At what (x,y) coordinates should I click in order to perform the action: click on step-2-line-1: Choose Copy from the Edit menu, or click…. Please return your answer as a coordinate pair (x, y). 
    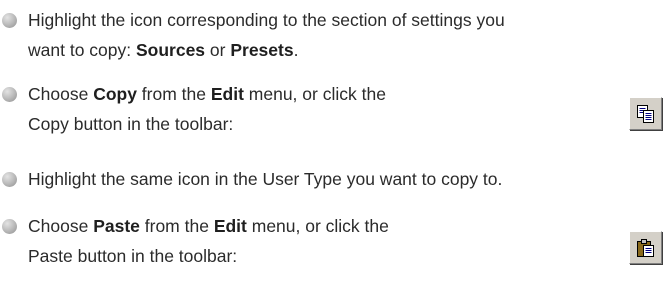
    Looking at the image, I should click on (207, 94).